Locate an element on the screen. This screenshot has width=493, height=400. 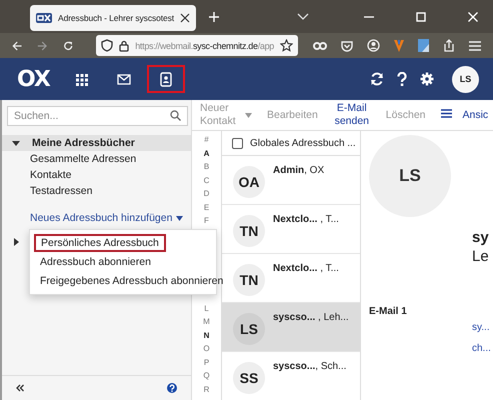
index-letter: O is located at coordinates (206, 349).